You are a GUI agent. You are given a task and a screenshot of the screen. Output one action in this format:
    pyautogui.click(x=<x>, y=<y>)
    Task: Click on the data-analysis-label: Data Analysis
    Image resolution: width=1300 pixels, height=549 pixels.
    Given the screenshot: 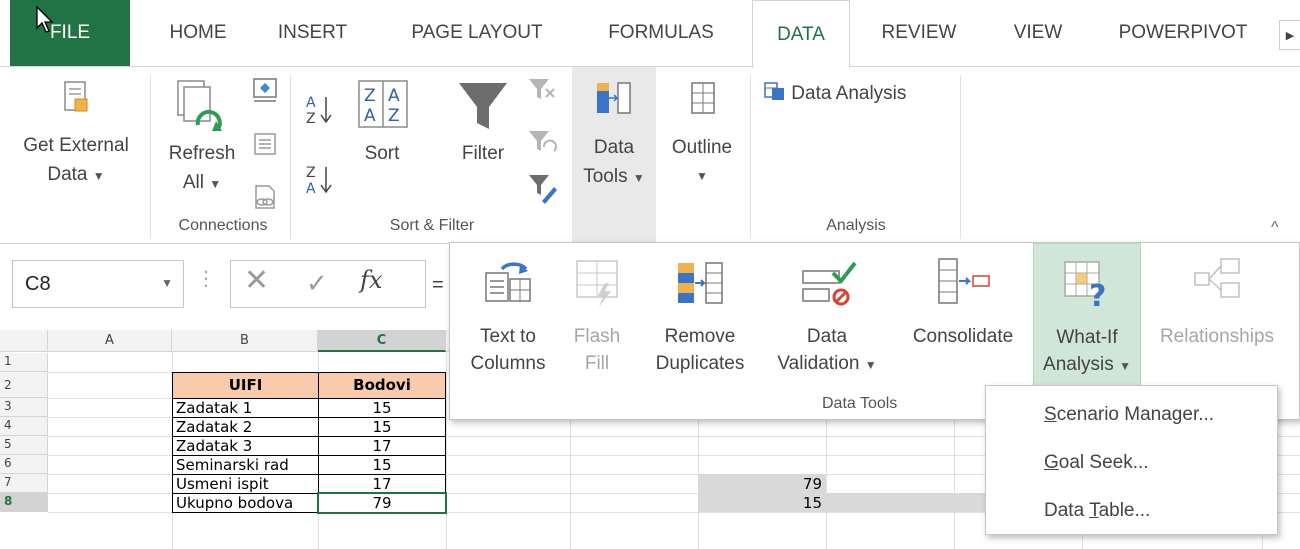 What is the action you would take?
    pyautogui.click(x=849, y=93)
    